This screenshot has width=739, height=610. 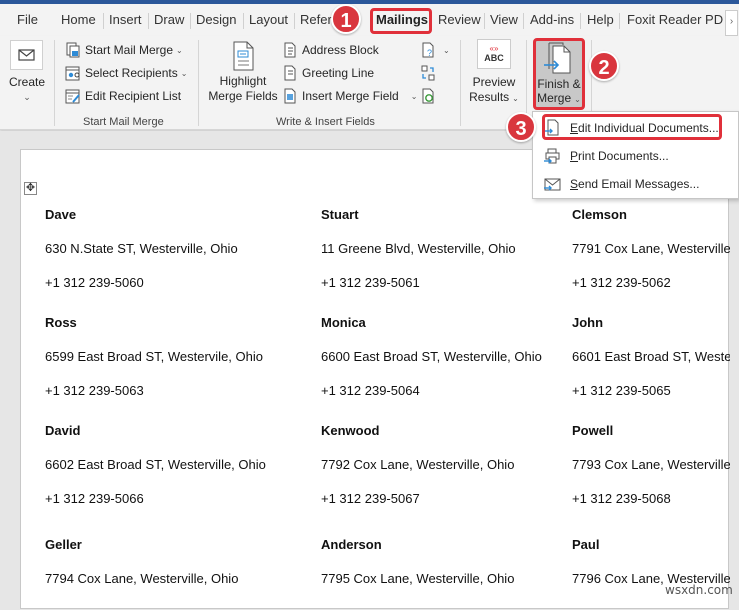 What do you see at coordinates (418, 248) in the screenshot?
I see `record-address: 11 Greene Blvd, Westerville, Ohio` at bounding box center [418, 248].